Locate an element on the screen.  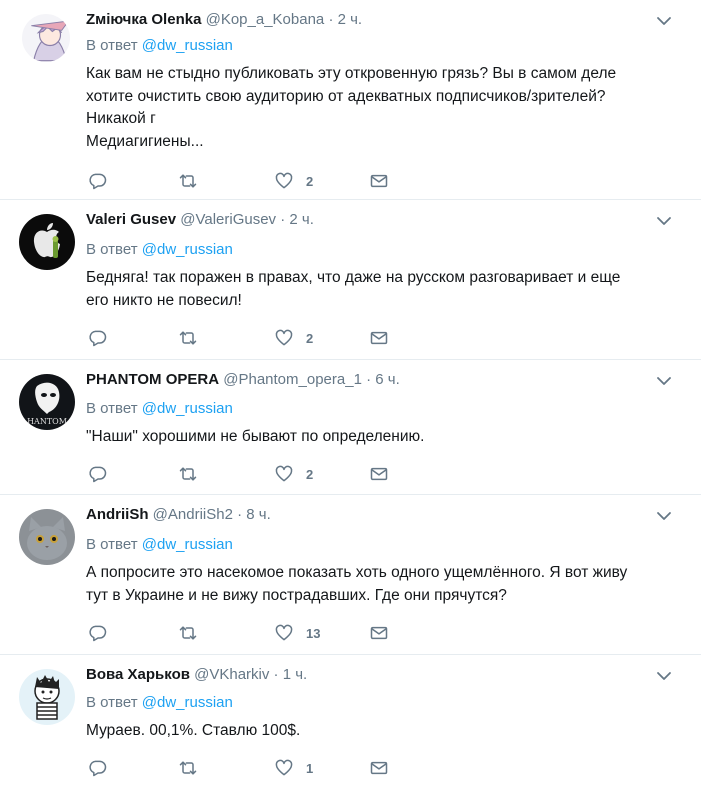
display-name: PHANTOM OPERA is located at coordinates (152, 379).